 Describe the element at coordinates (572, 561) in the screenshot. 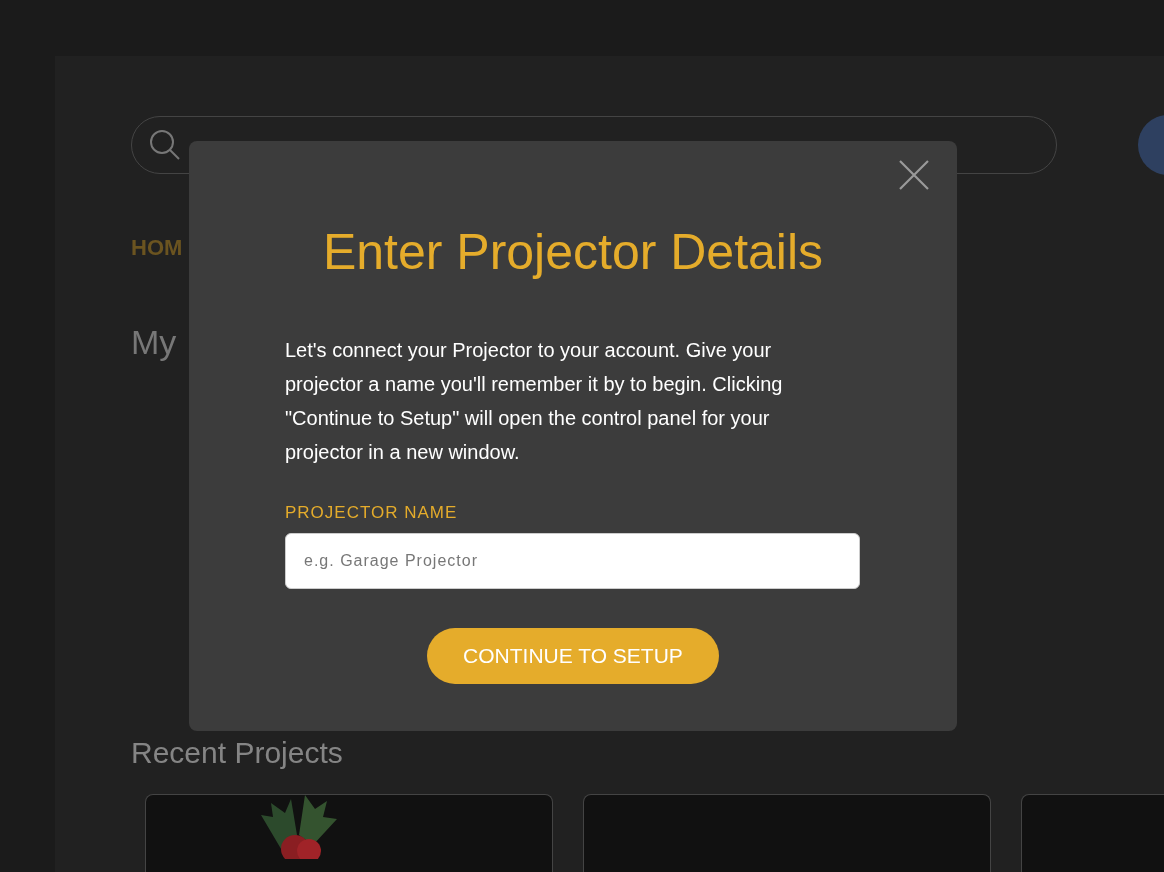

I see `projector-name-input: e.g. Garage Projector` at that location.